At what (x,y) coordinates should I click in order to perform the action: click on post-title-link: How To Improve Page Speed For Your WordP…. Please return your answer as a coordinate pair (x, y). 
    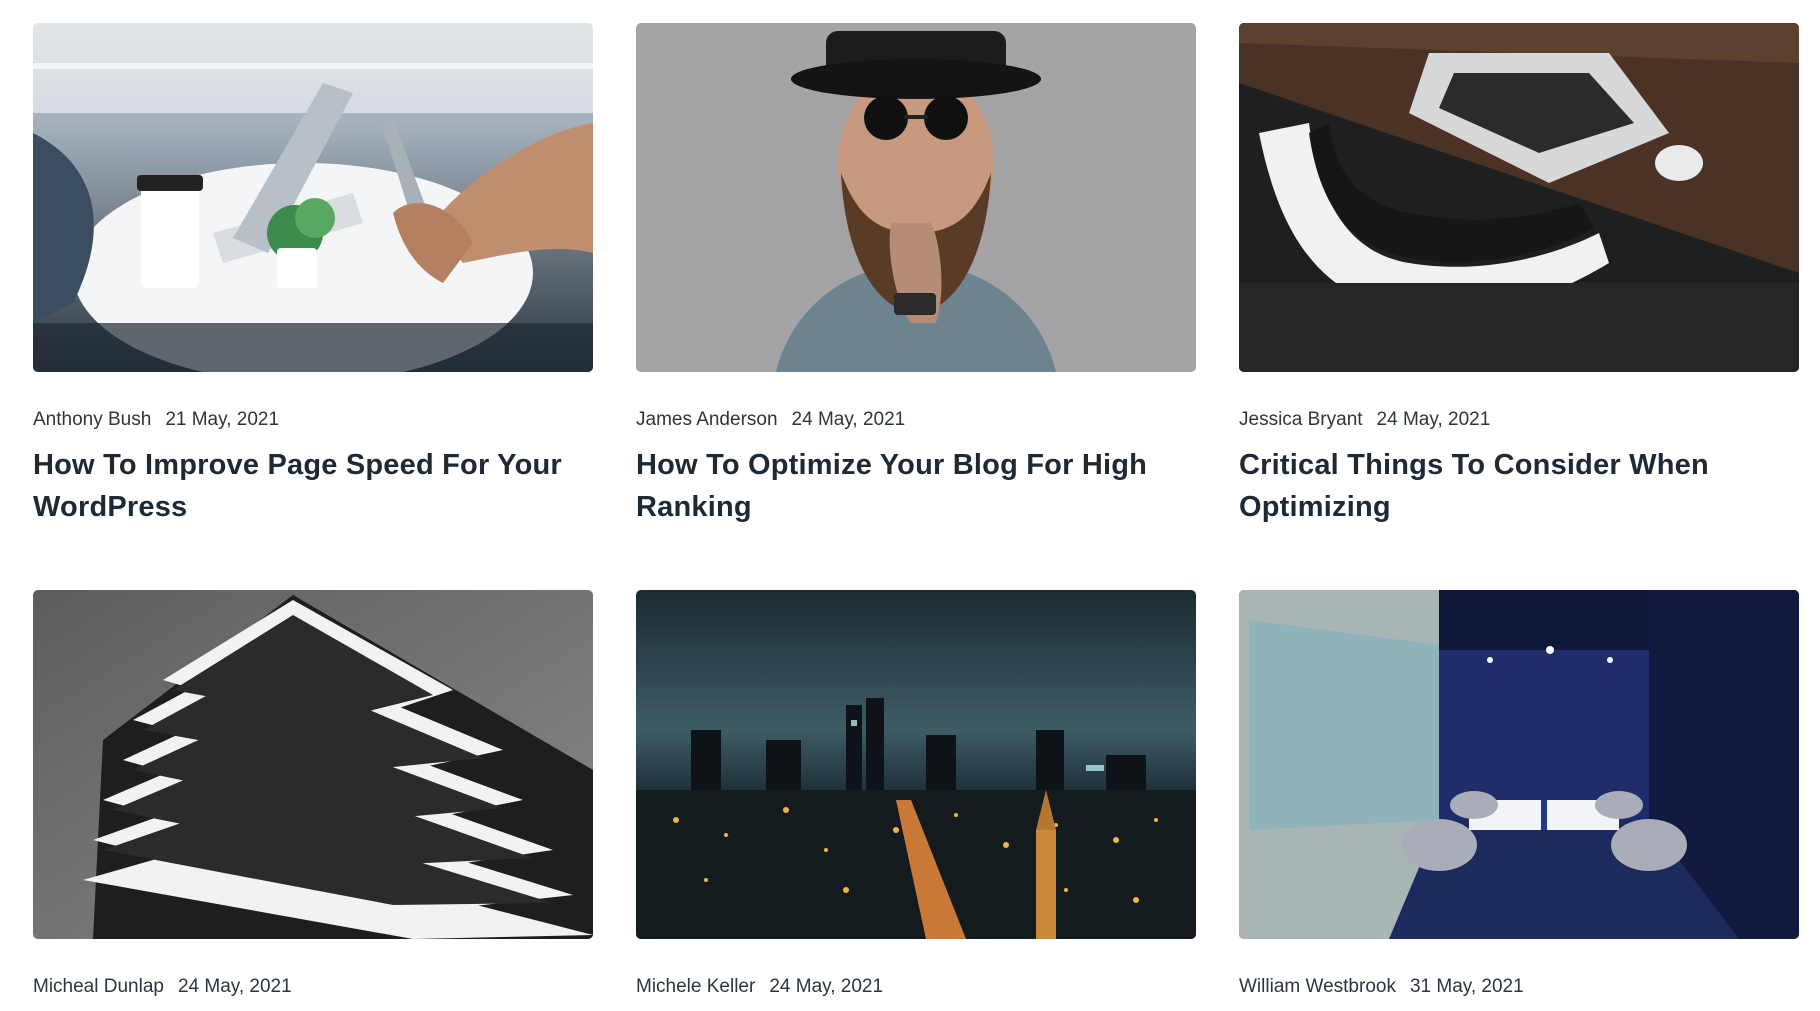
    Looking at the image, I should click on (313, 486).